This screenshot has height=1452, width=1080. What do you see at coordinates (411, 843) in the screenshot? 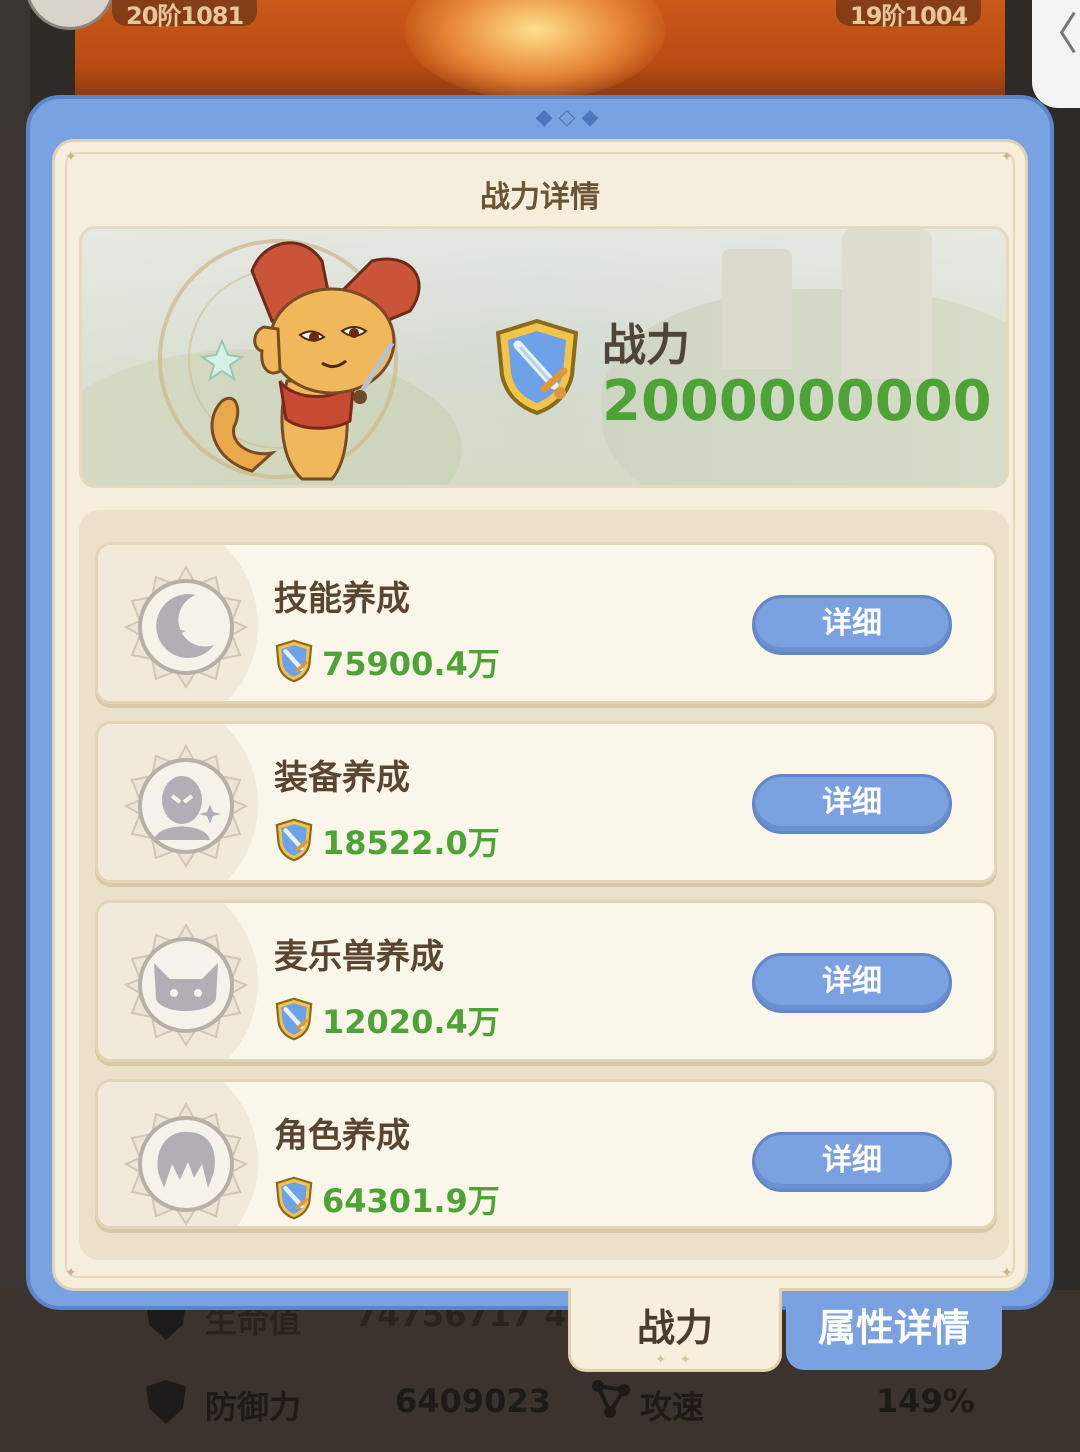
I see `row-value: 18522.0万` at bounding box center [411, 843].